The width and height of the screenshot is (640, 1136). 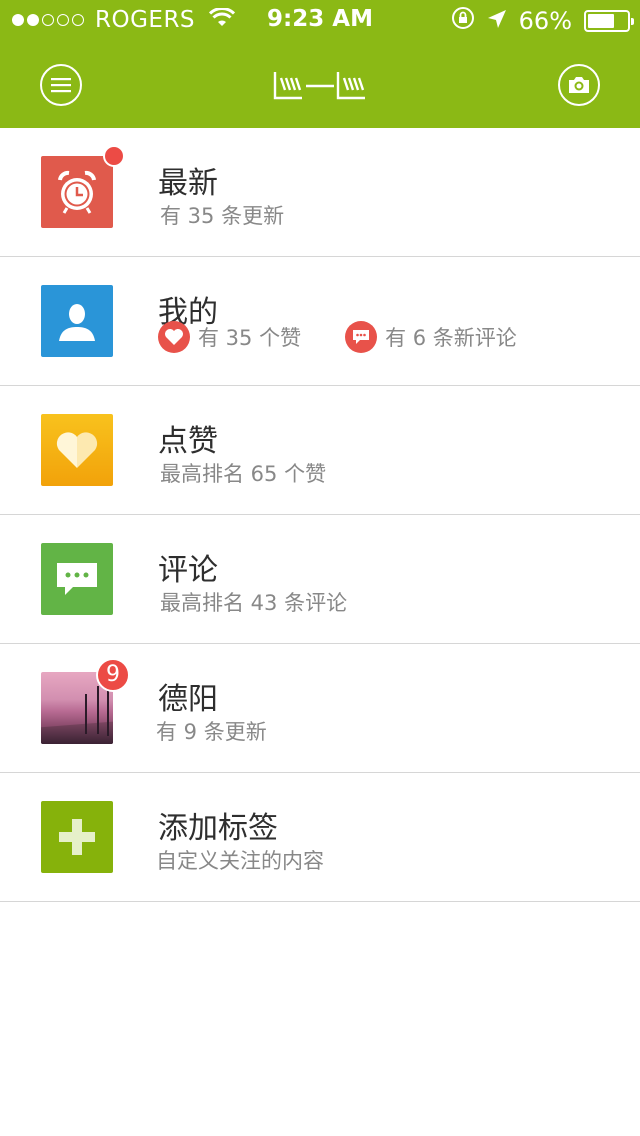 What do you see at coordinates (77, 192) in the screenshot?
I see `alarm-clock-icon` at bounding box center [77, 192].